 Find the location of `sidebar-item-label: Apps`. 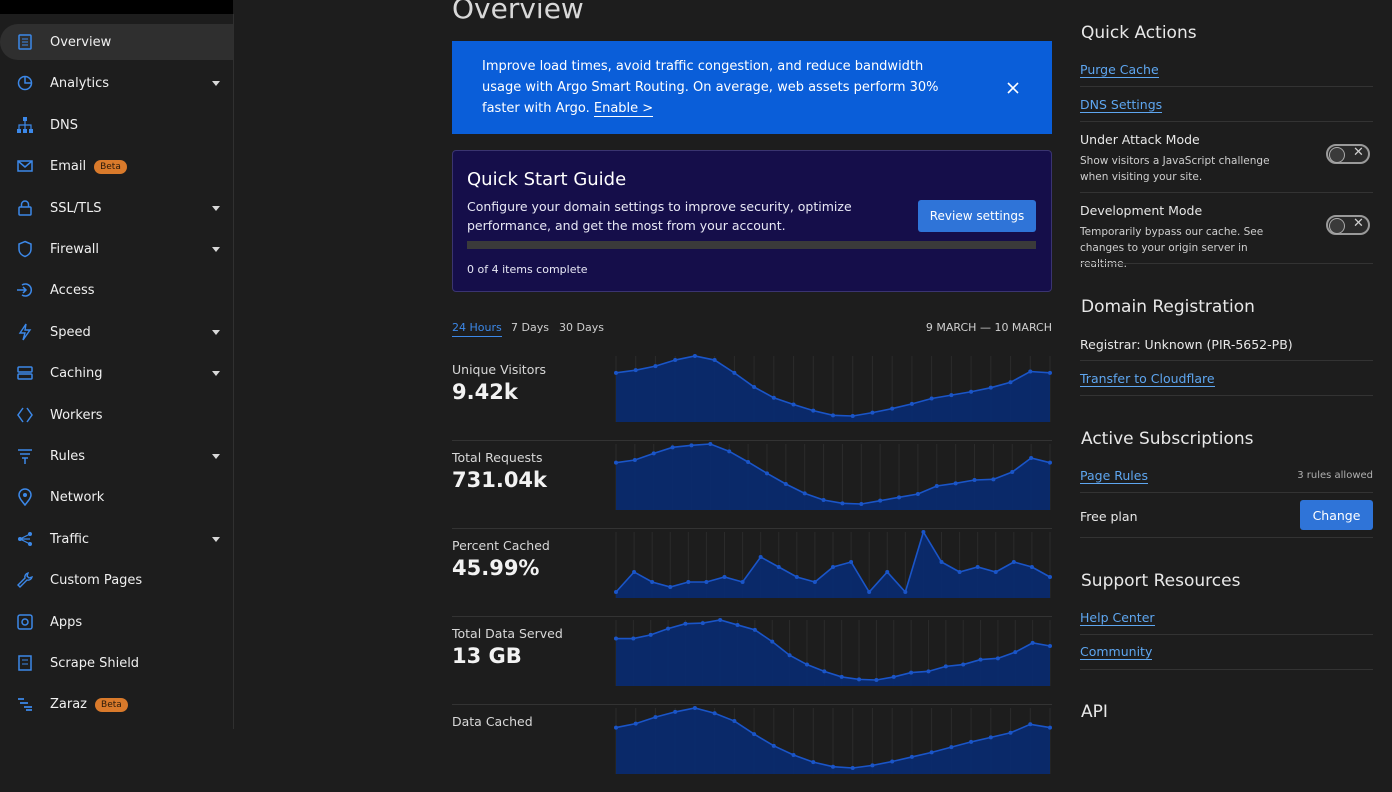

sidebar-item-label: Apps is located at coordinates (66, 622).